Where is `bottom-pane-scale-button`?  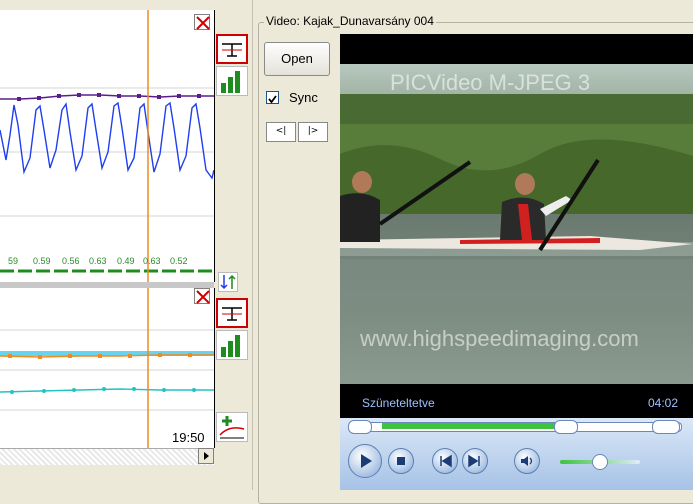 bottom-pane-scale-button is located at coordinates (232, 313).